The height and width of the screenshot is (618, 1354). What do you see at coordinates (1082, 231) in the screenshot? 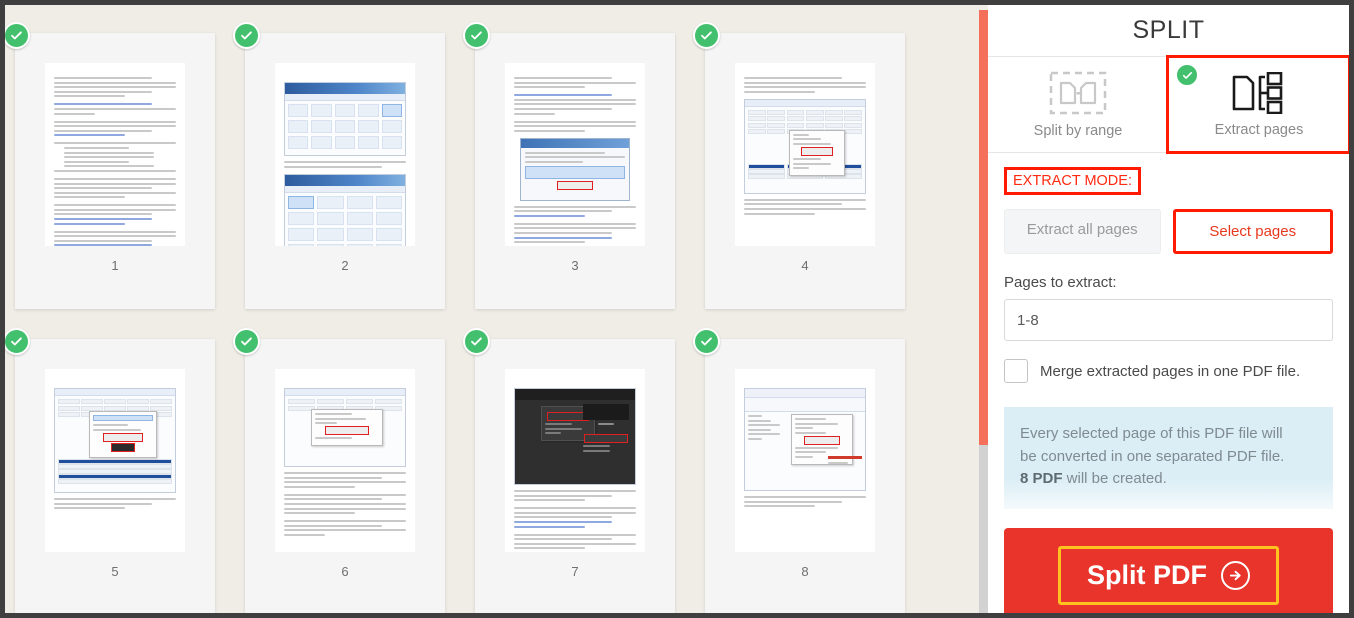
I see `extract-all-pages-button: Extract all pages` at bounding box center [1082, 231].